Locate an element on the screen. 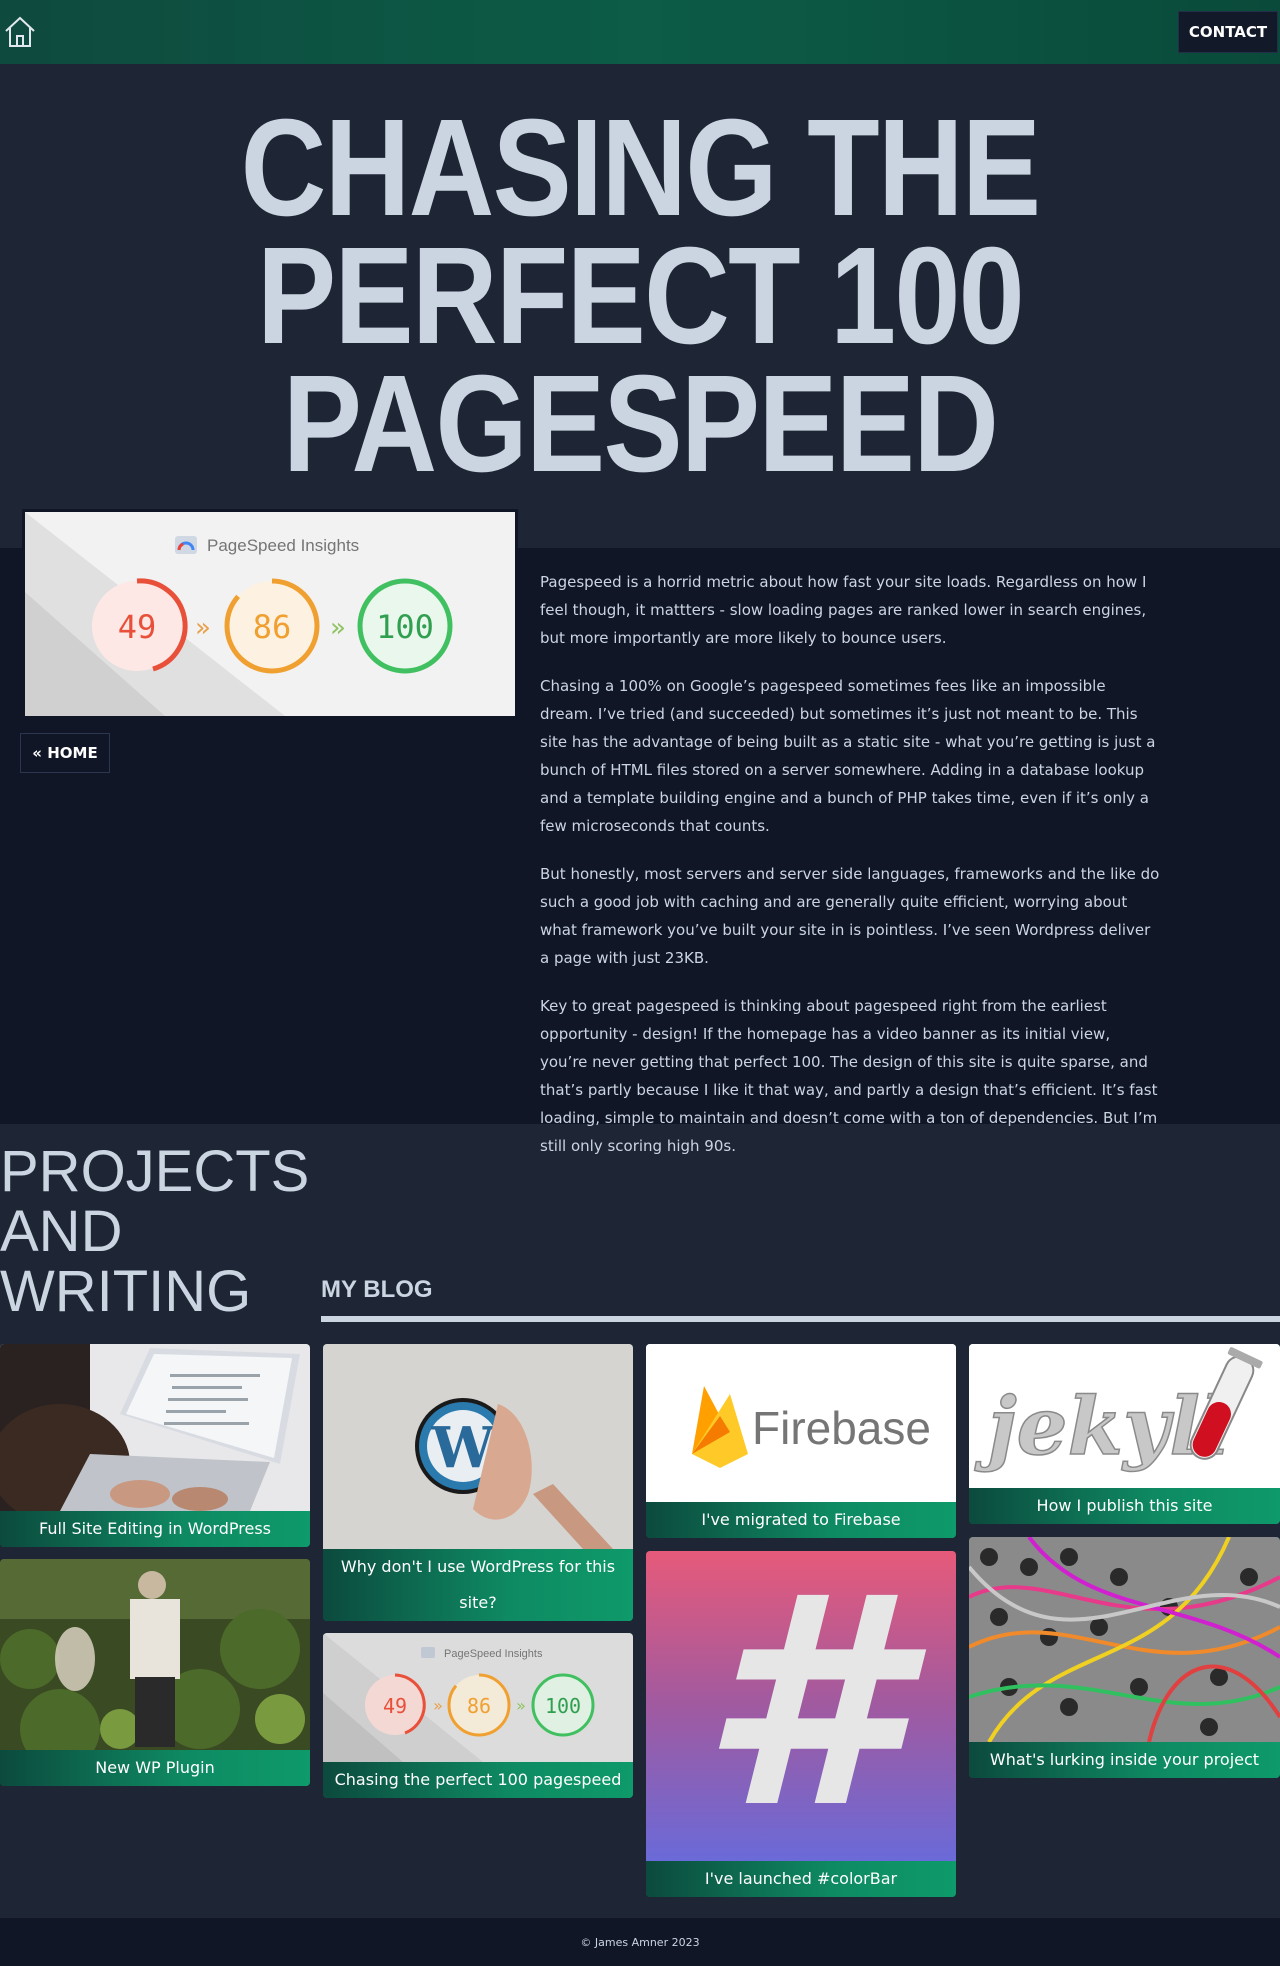 This screenshot has width=1280, height=1966. hash-icon: # is located at coordinates (801, 1706).